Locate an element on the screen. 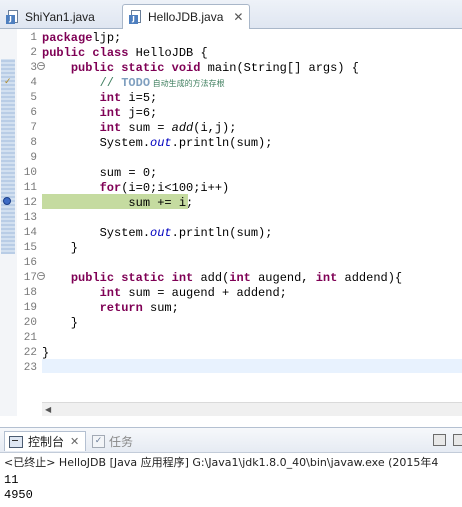 The image size is (462, 507). code-line: public class HelloJDB { is located at coordinates (125, 53).